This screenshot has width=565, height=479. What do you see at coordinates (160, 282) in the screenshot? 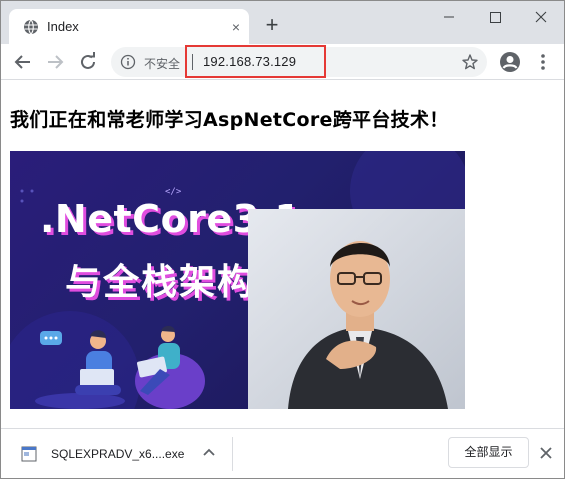
I see `banner-title-line2: 与全栈架构` at bounding box center [160, 282].